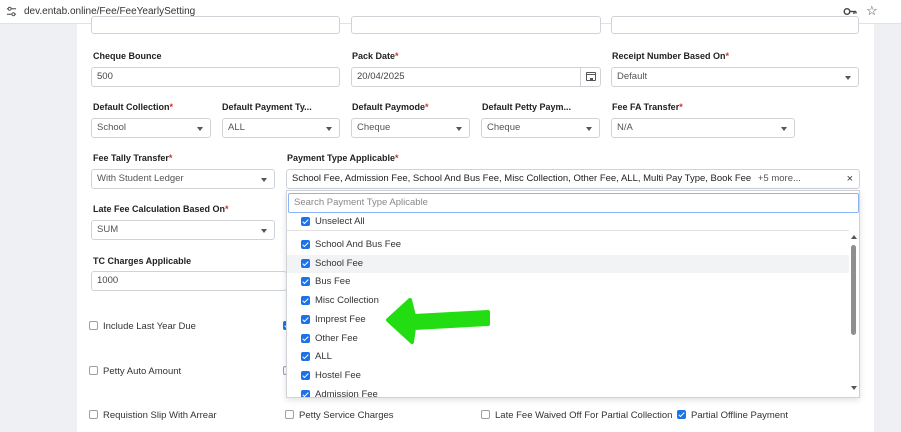 The image size is (901, 432). What do you see at coordinates (133, 158) in the screenshot?
I see `fee-tally-transfer-label: Fee Tally Transfer*` at bounding box center [133, 158].